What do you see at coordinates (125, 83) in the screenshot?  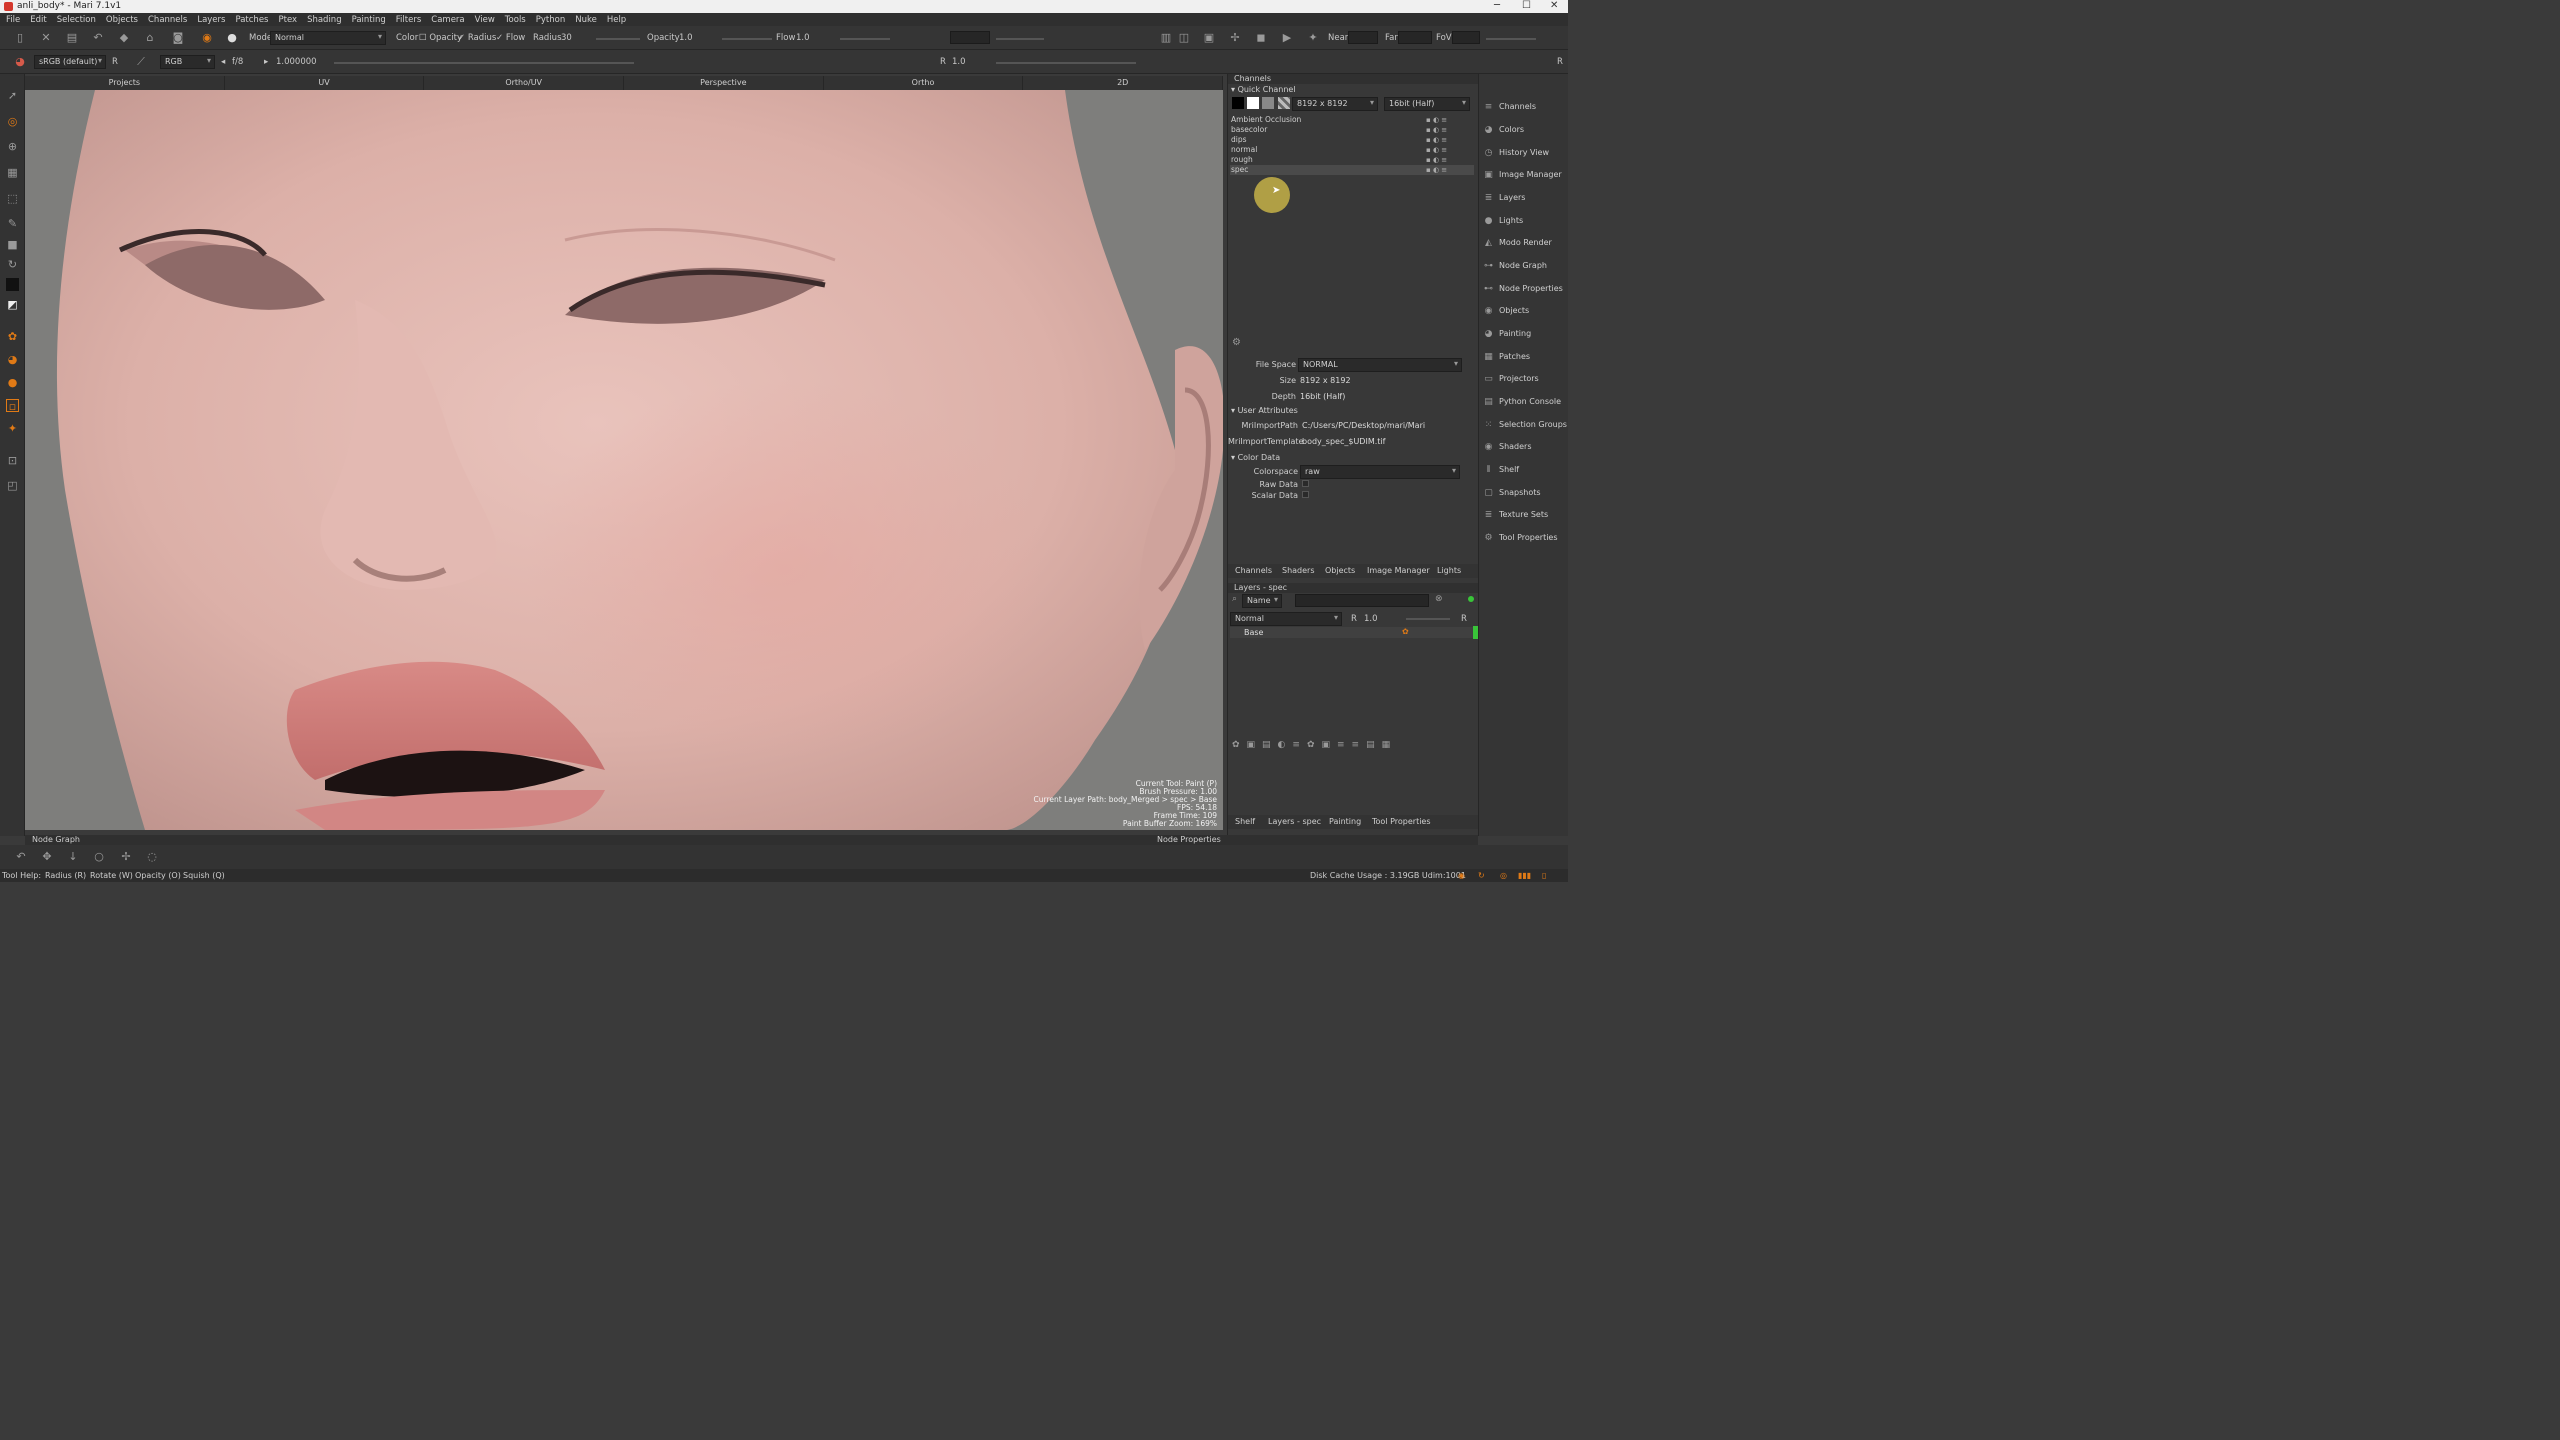 I see `tab-projects: Projects` at bounding box center [125, 83].